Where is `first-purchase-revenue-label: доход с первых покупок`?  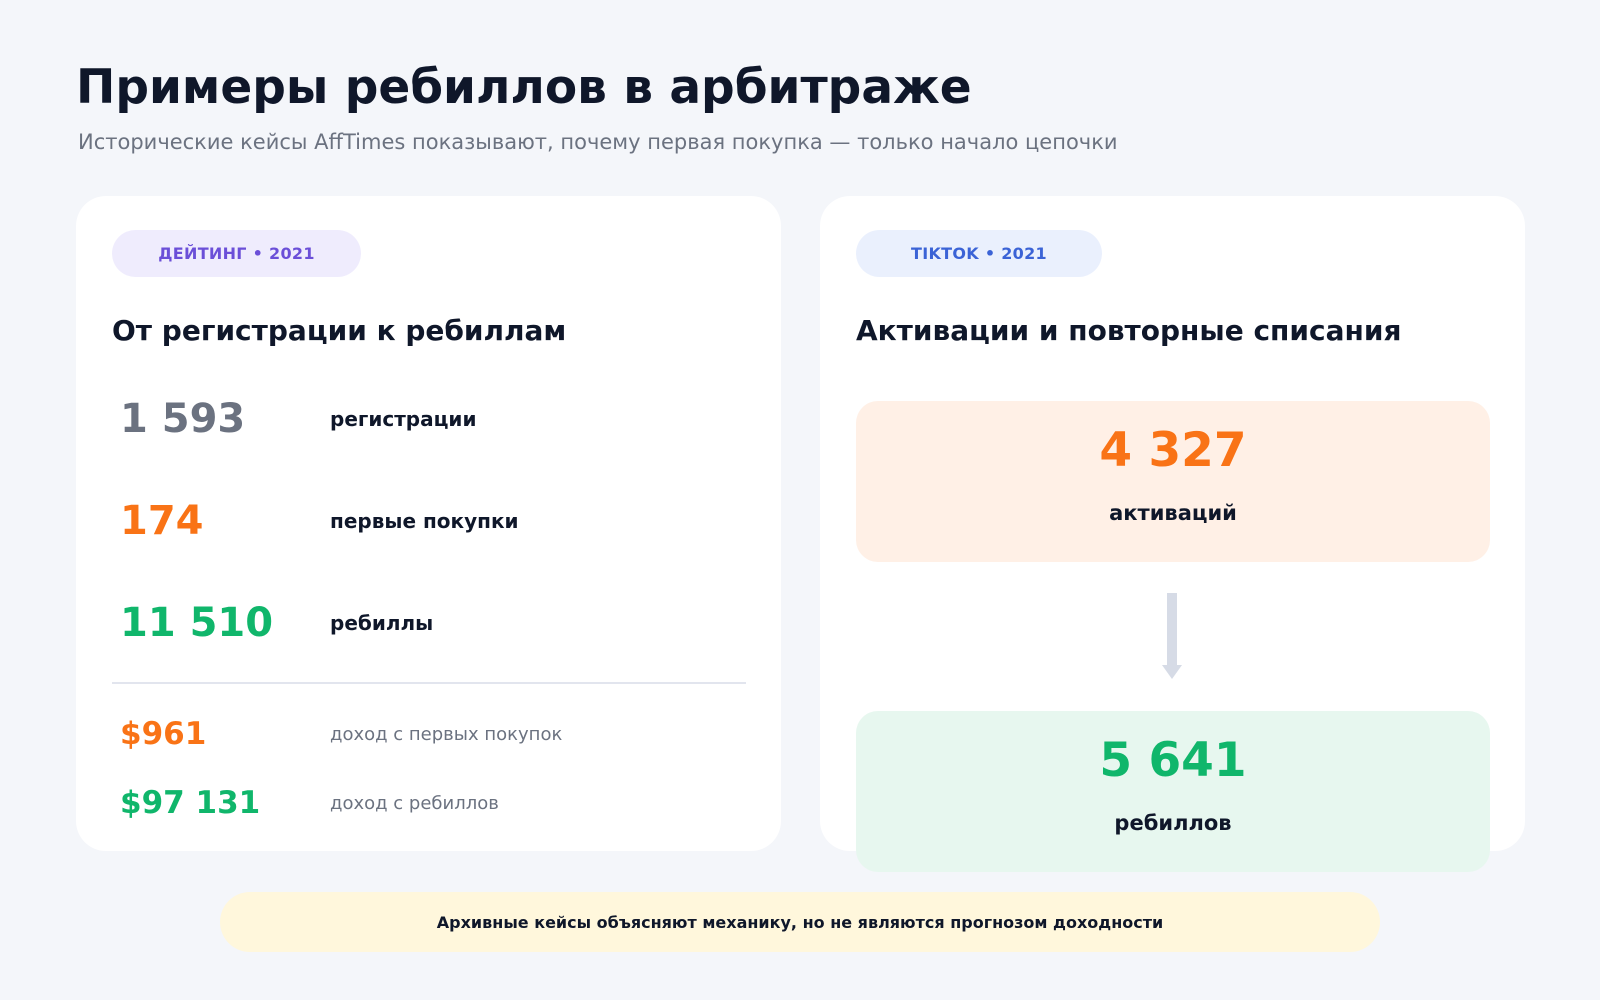 first-purchase-revenue-label: доход с первых покупок is located at coordinates (446, 734).